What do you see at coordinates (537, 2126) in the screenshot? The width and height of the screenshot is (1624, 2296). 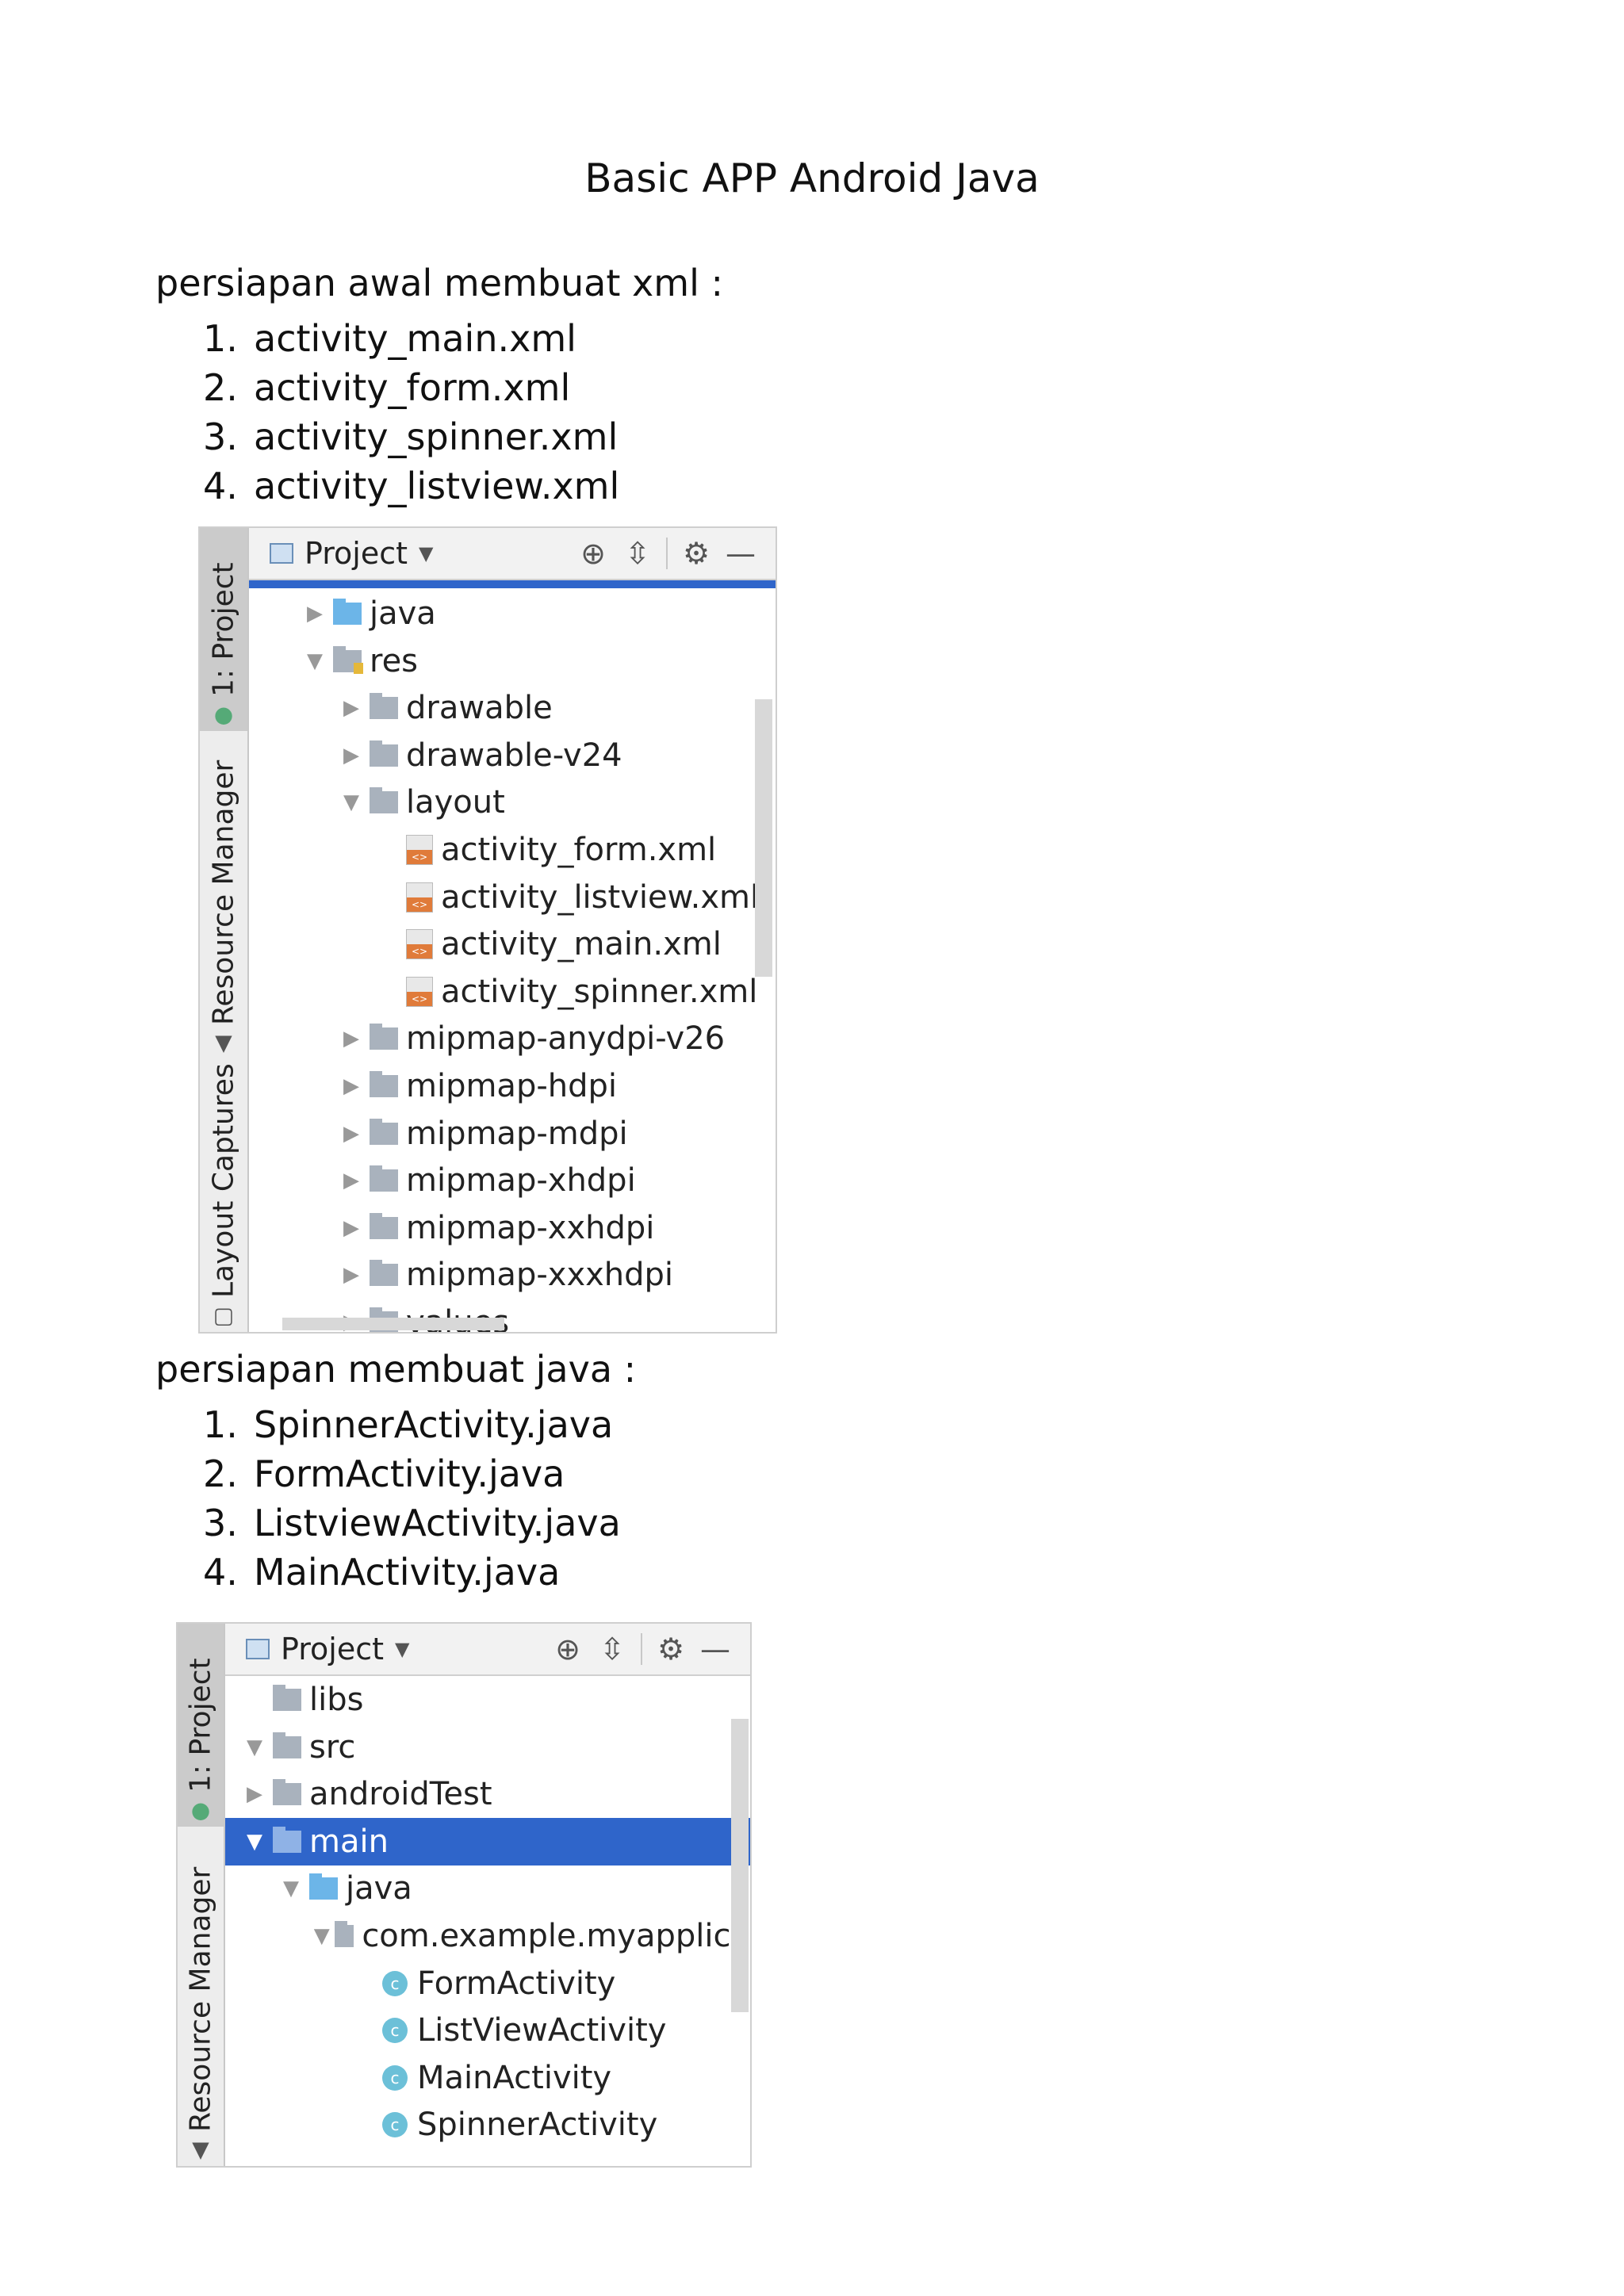 I see `tree-row-label: SpinnerActivity` at bounding box center [537, 2126].